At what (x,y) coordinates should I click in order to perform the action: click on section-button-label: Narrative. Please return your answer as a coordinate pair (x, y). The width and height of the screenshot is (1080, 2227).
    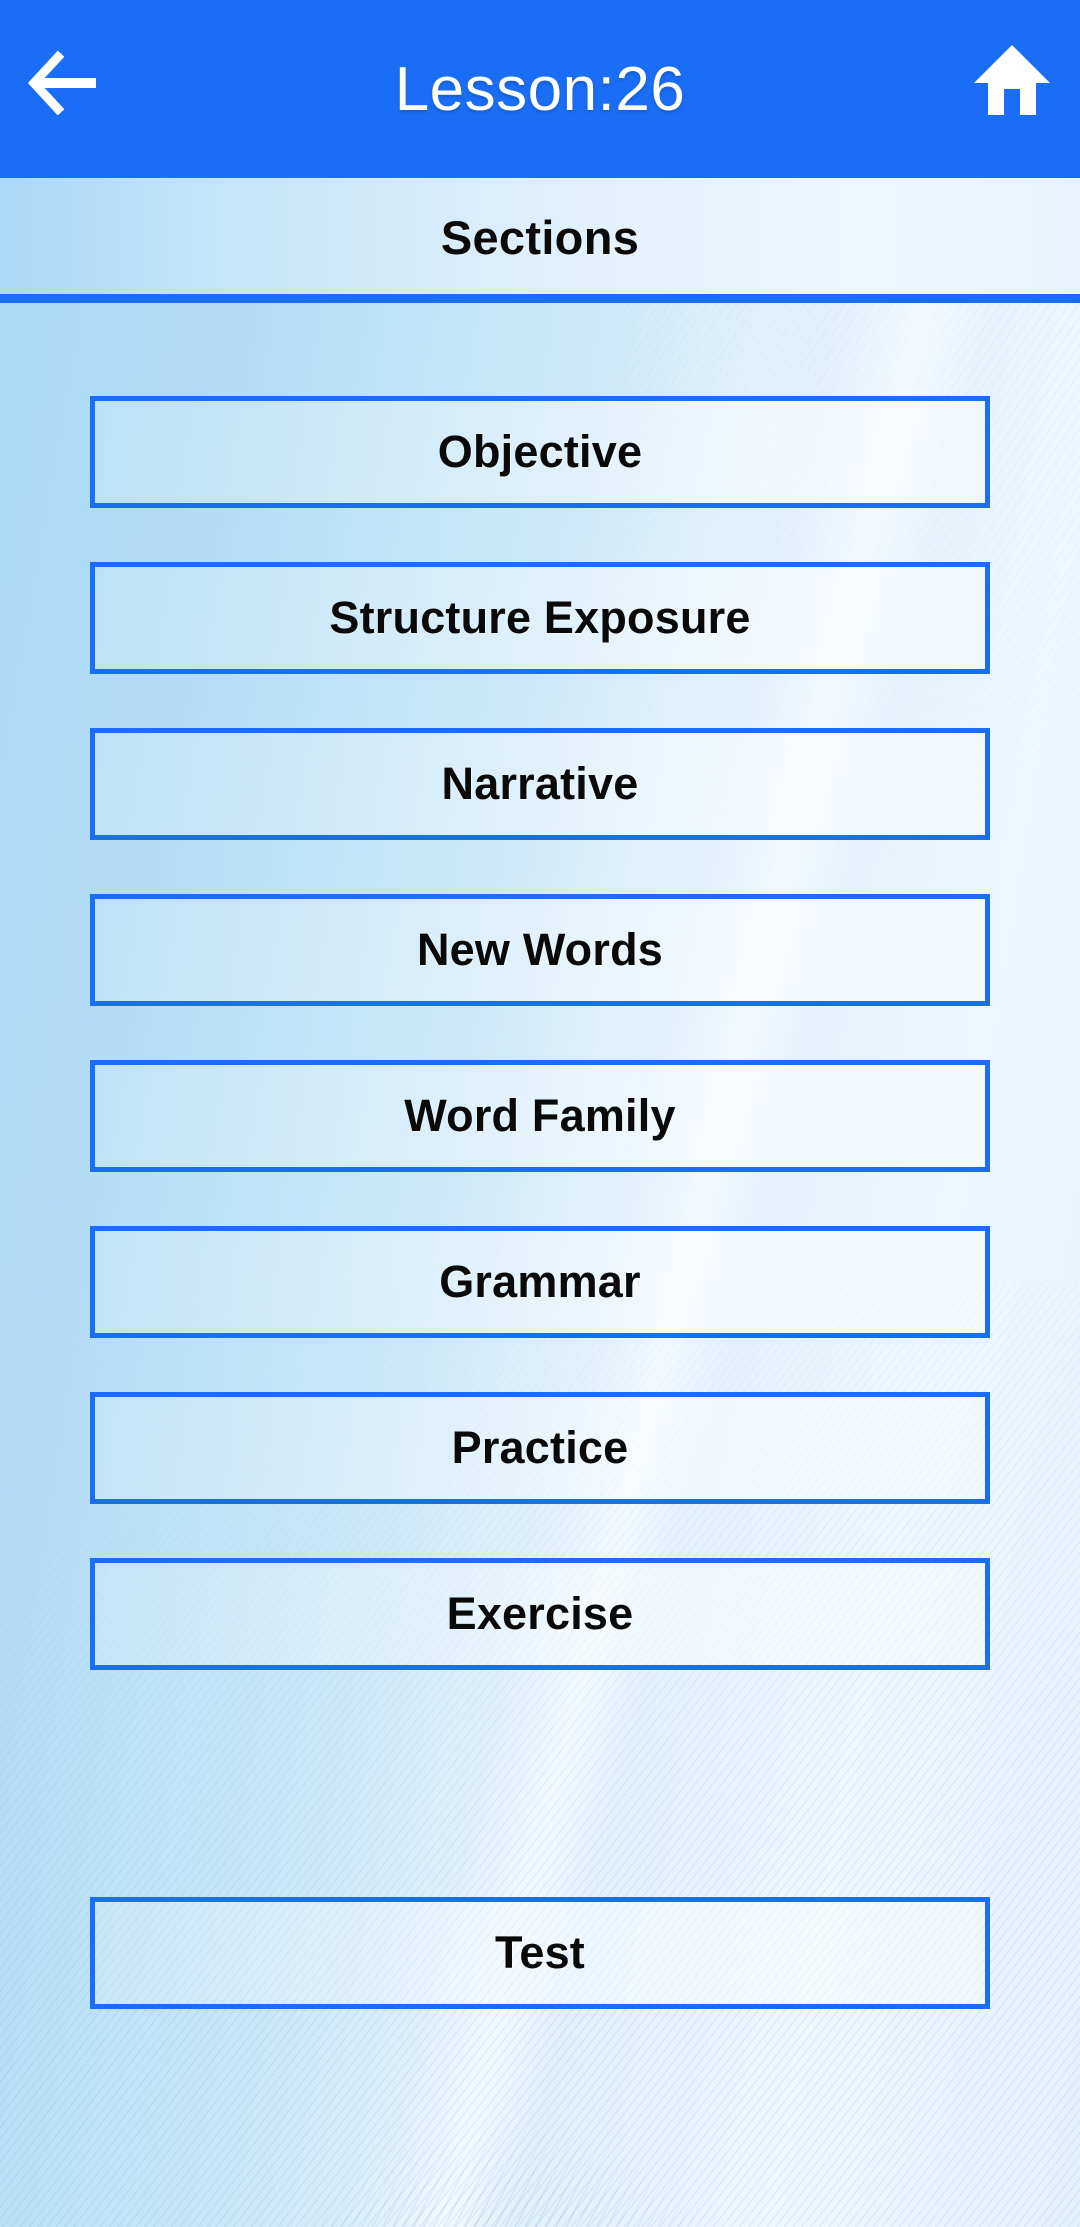
    Looking at the image, I should click on (540, 783).